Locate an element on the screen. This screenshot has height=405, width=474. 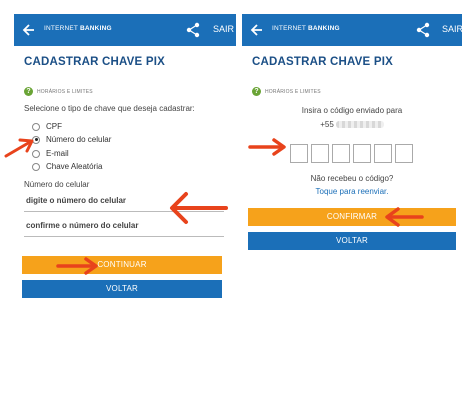
radio-label: CPF is located at coordinates (54, 126).